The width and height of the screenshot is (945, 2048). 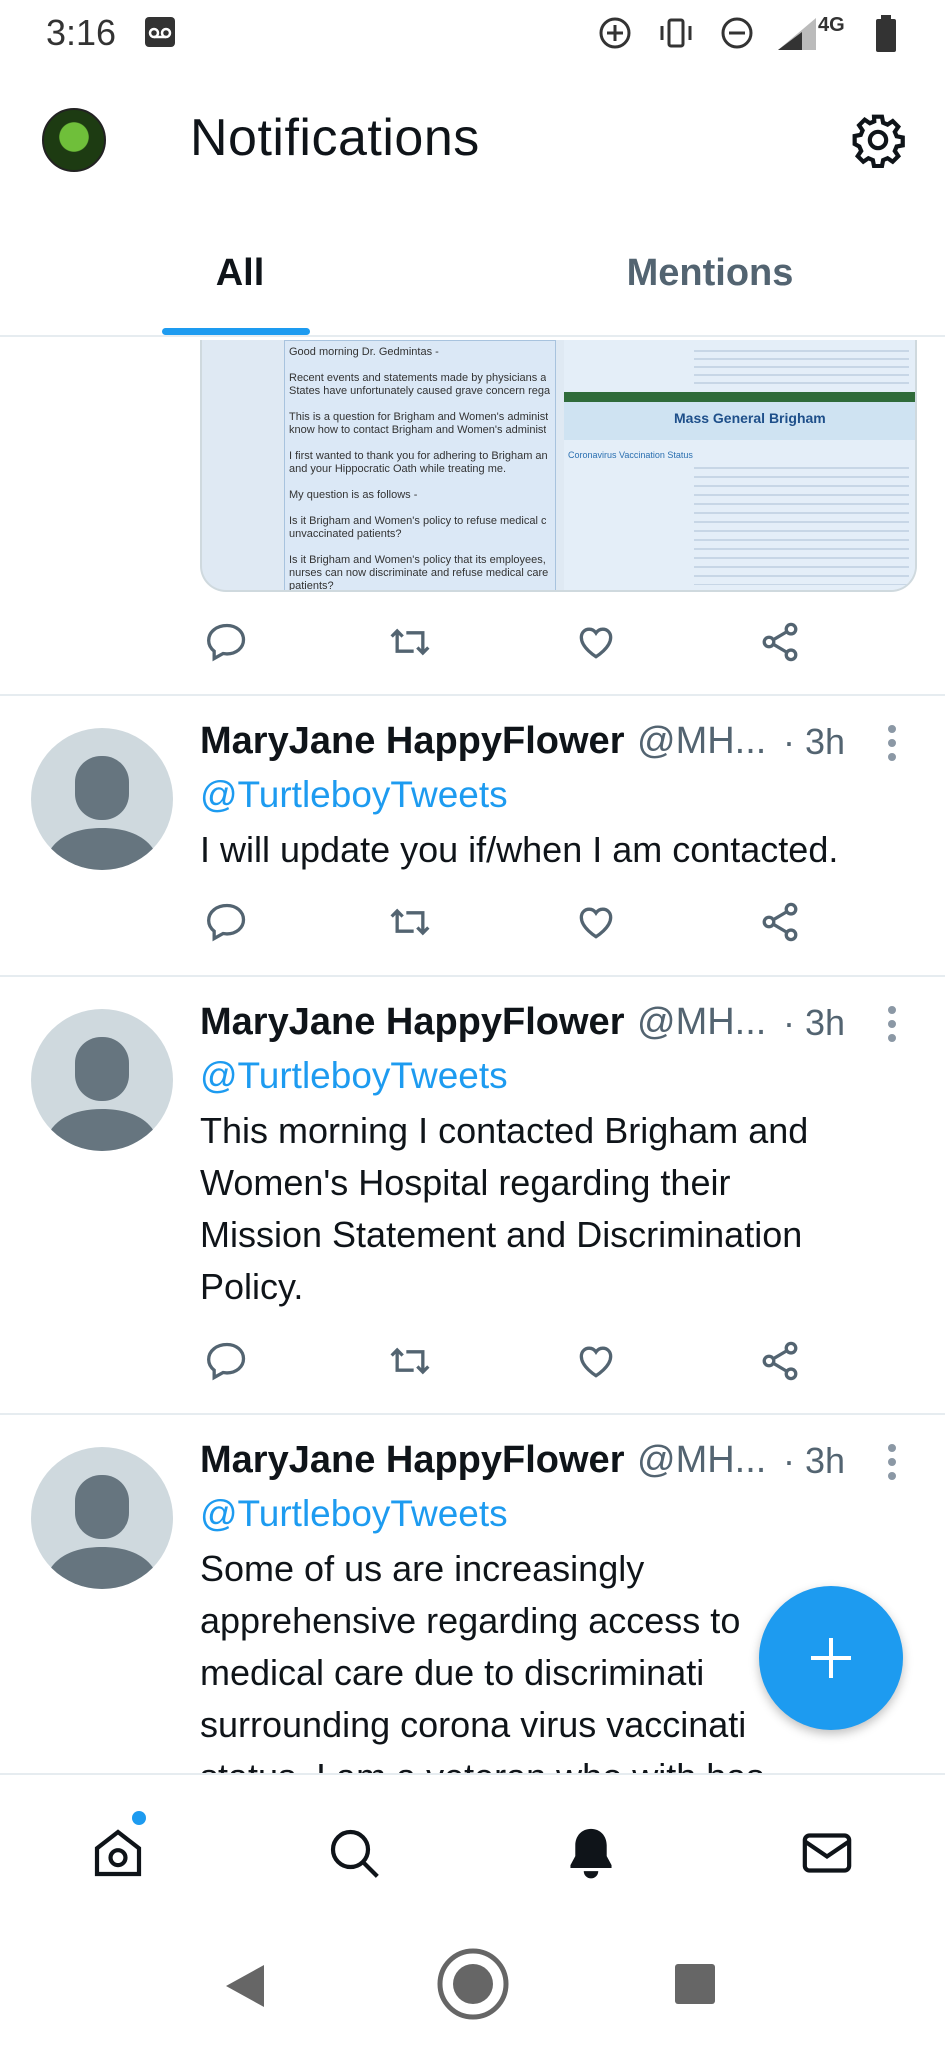 What do you see at coordinates (591, 1853) in the screenshot?
I see `notifications-bell-icon` at bounding box center [591, 1853].